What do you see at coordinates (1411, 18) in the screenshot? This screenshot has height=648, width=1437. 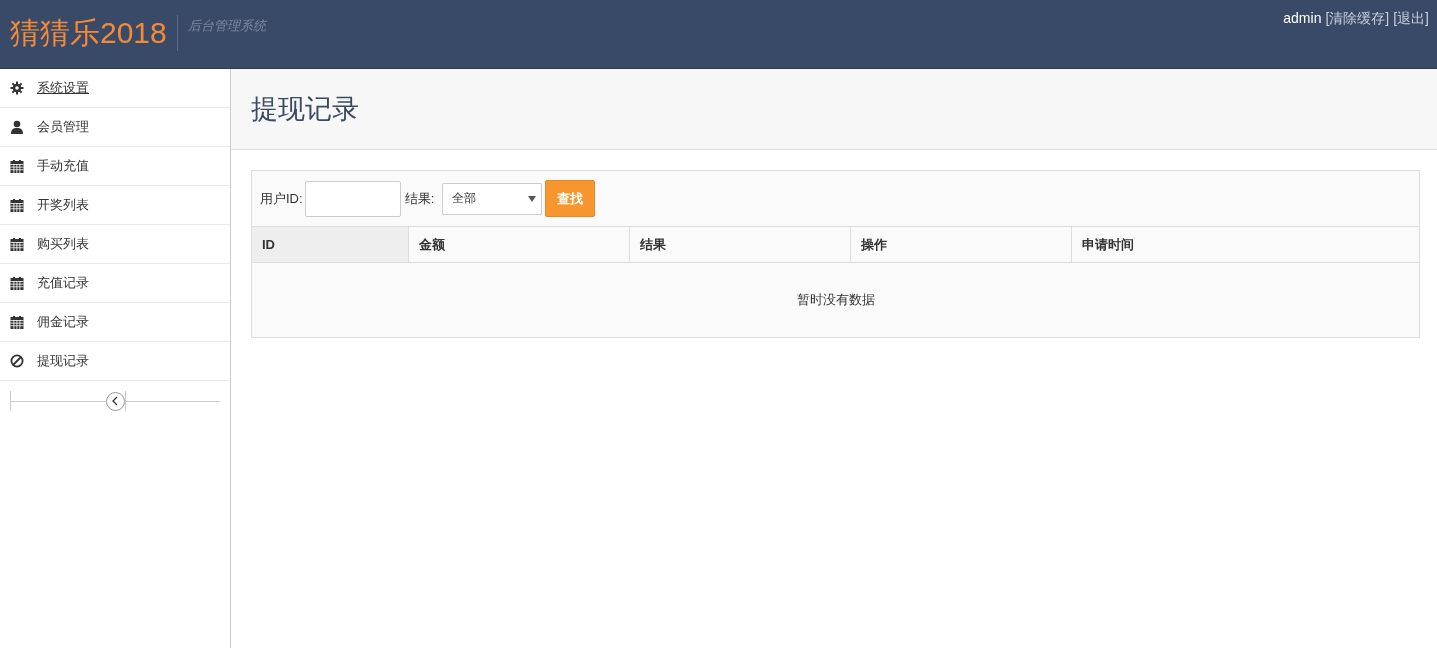 I see `header-link: [退出]` at bounding box center [1411, 18].